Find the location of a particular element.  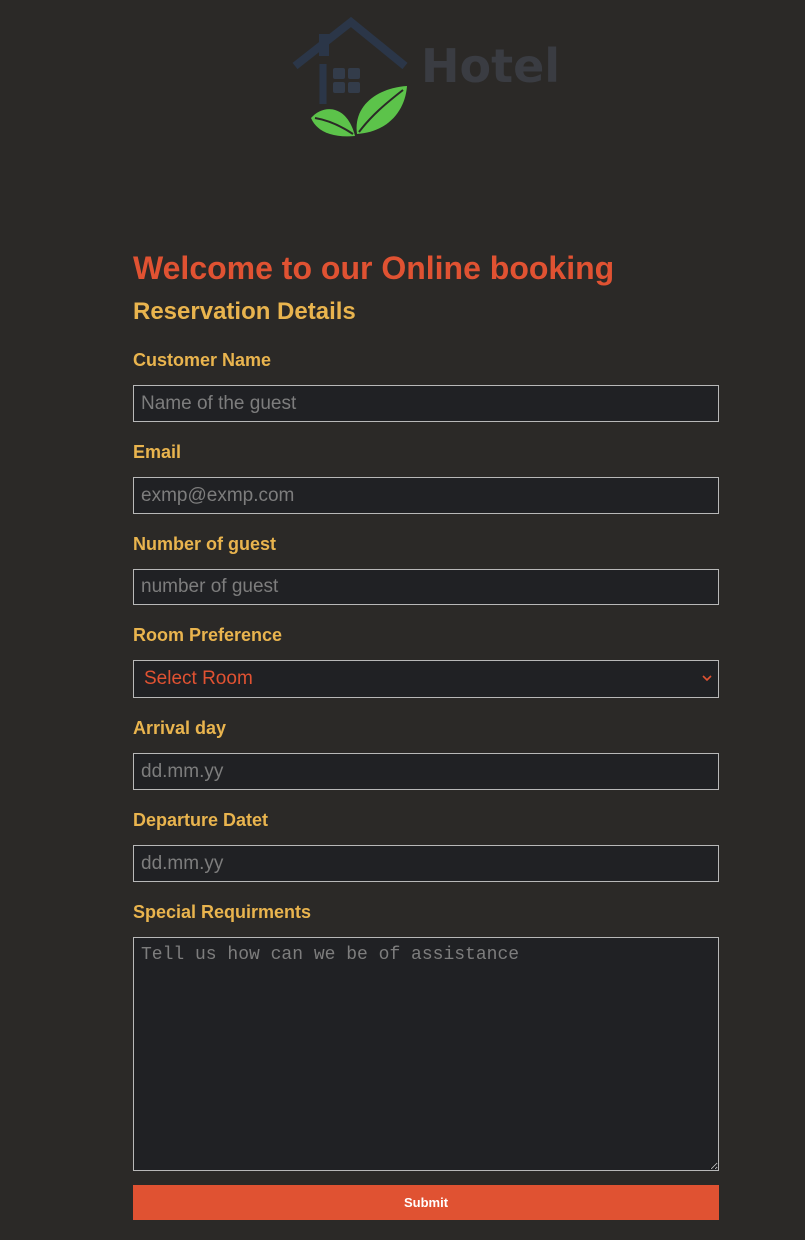

room-preference-label: Room Preference is located at coordinates (208, 635).